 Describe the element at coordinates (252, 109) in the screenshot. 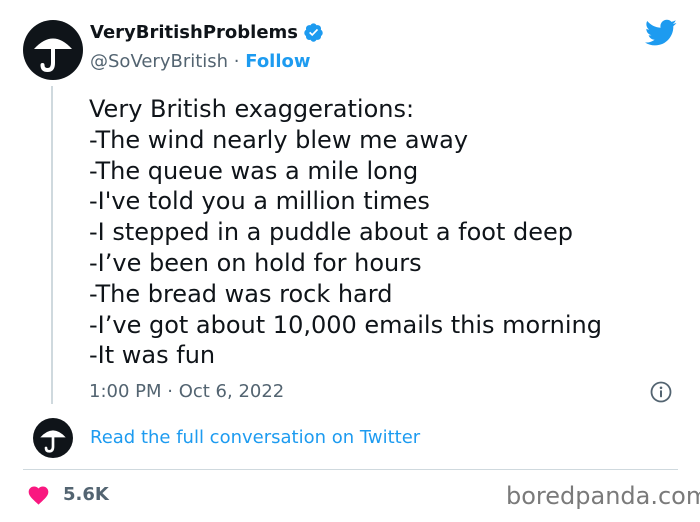

I see `tweet-line: Very British exaggerations:` at that location.